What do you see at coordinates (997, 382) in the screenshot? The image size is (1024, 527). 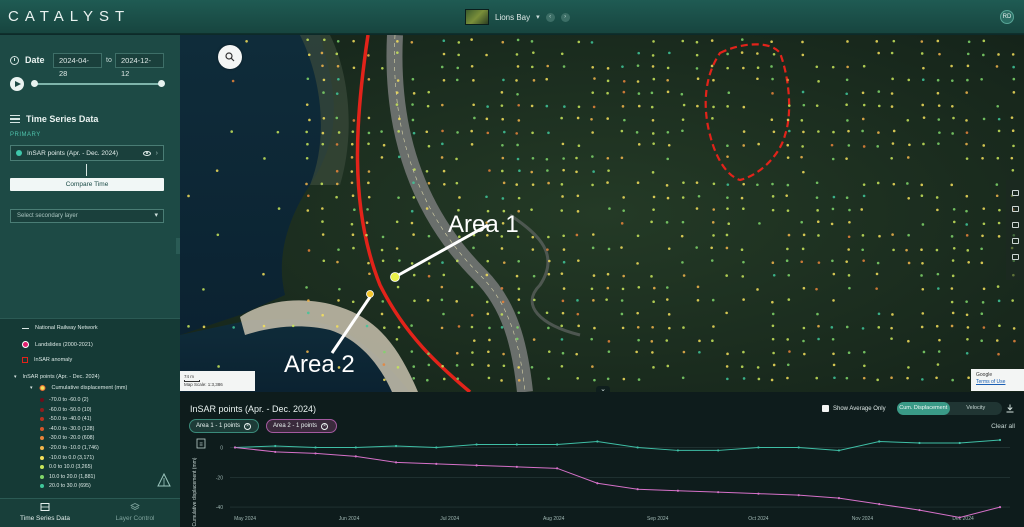 I see `terms-of-use-link: Terms of Use` at bounding box center [997, 382].